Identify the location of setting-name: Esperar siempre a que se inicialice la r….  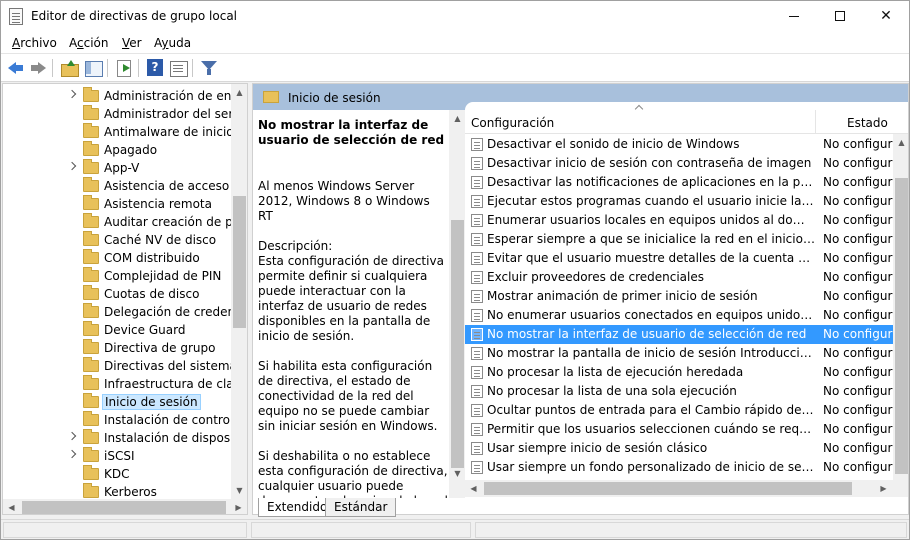
(651, 239).